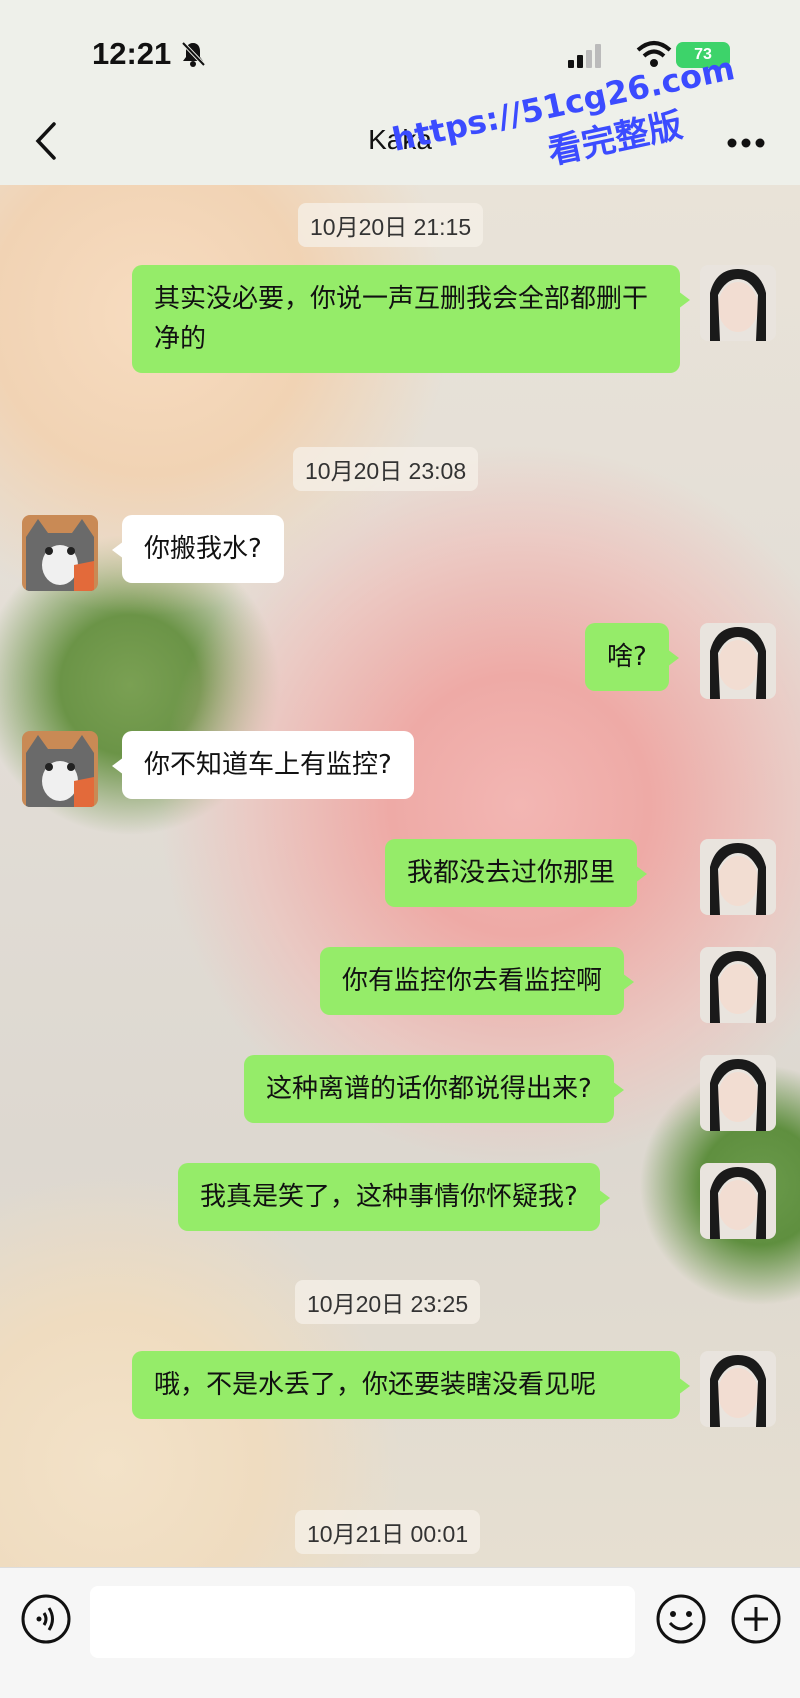 The width and height of the screenshot is (800, 1698). What do you see at coordinates (411, 319) in the screenshot?
I see `message-bubble: 其实没必要，你说一声互删我会全部都删干净的` at bounding box center [411, 319].